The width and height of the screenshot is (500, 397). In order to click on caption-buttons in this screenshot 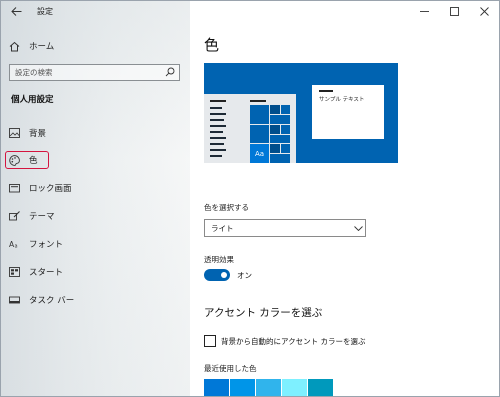, I will do `click(454, 11)`.